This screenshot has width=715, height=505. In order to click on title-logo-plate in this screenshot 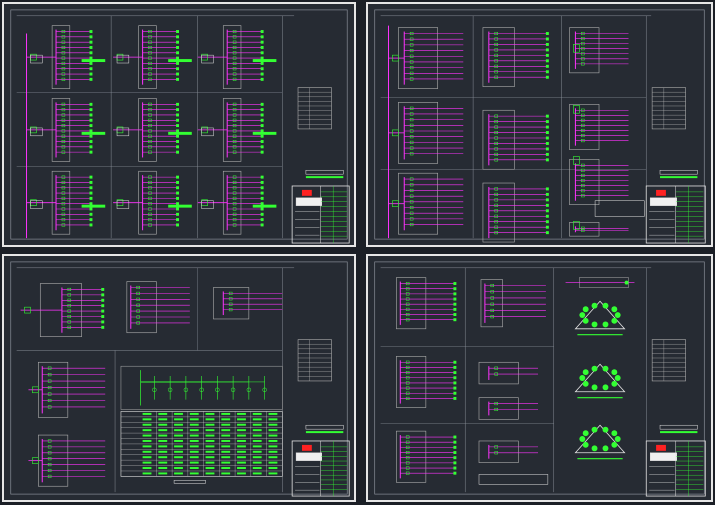, I will do `click(663, 201)`.